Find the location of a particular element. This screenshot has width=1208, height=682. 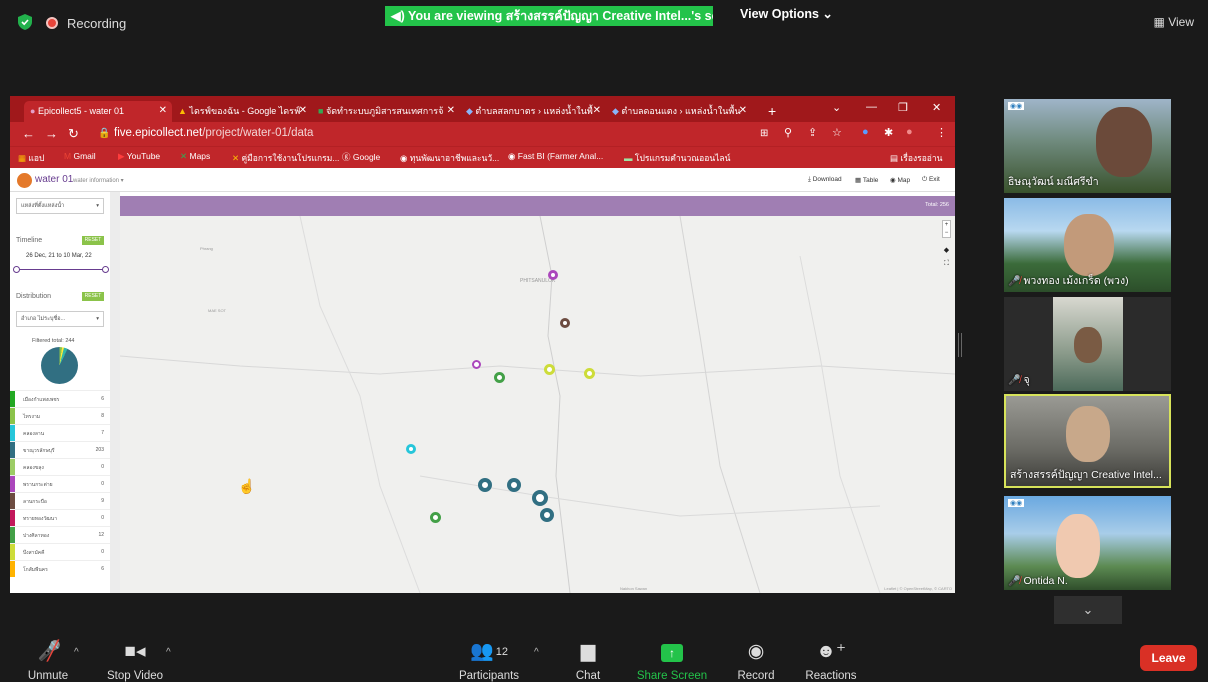

view-options-button: View Options ⌄ is located at coordinates (786, 13).